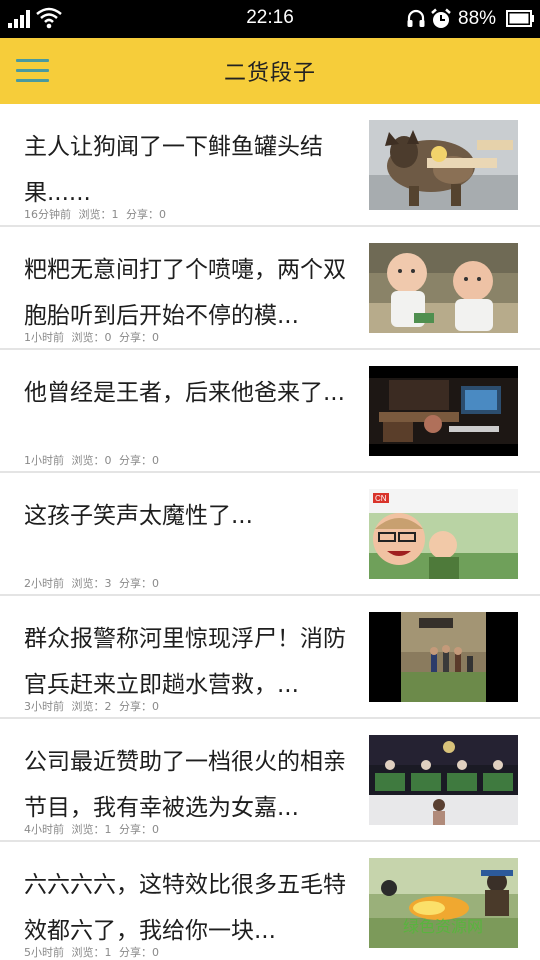 The image size is (540, 960). Describe the element at coordinates (381, 498) in the screenshot. I see `cn-logo-badge: CN` at that location.